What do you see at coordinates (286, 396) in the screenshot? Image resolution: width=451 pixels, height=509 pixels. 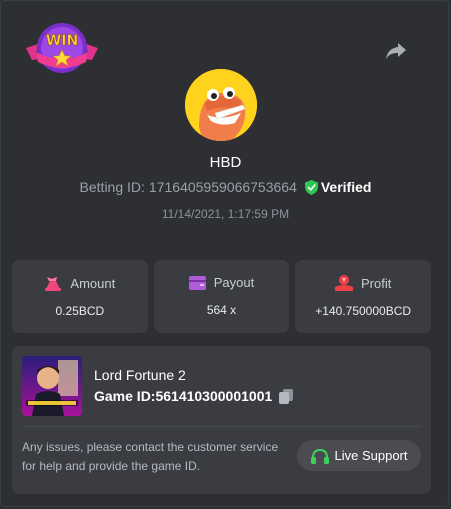 I see `copy-icon` at bounding box center [286, 396].